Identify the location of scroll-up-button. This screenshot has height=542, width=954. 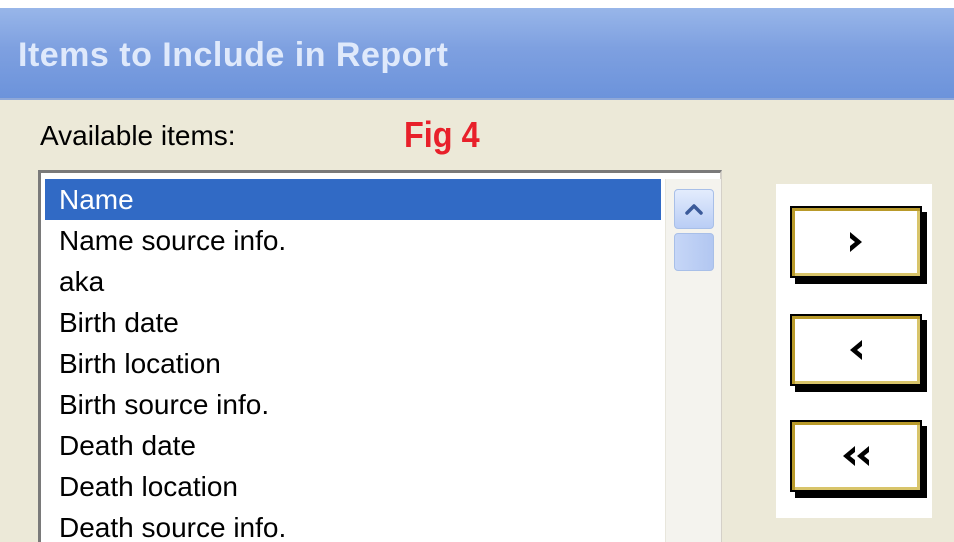
(694, 209).